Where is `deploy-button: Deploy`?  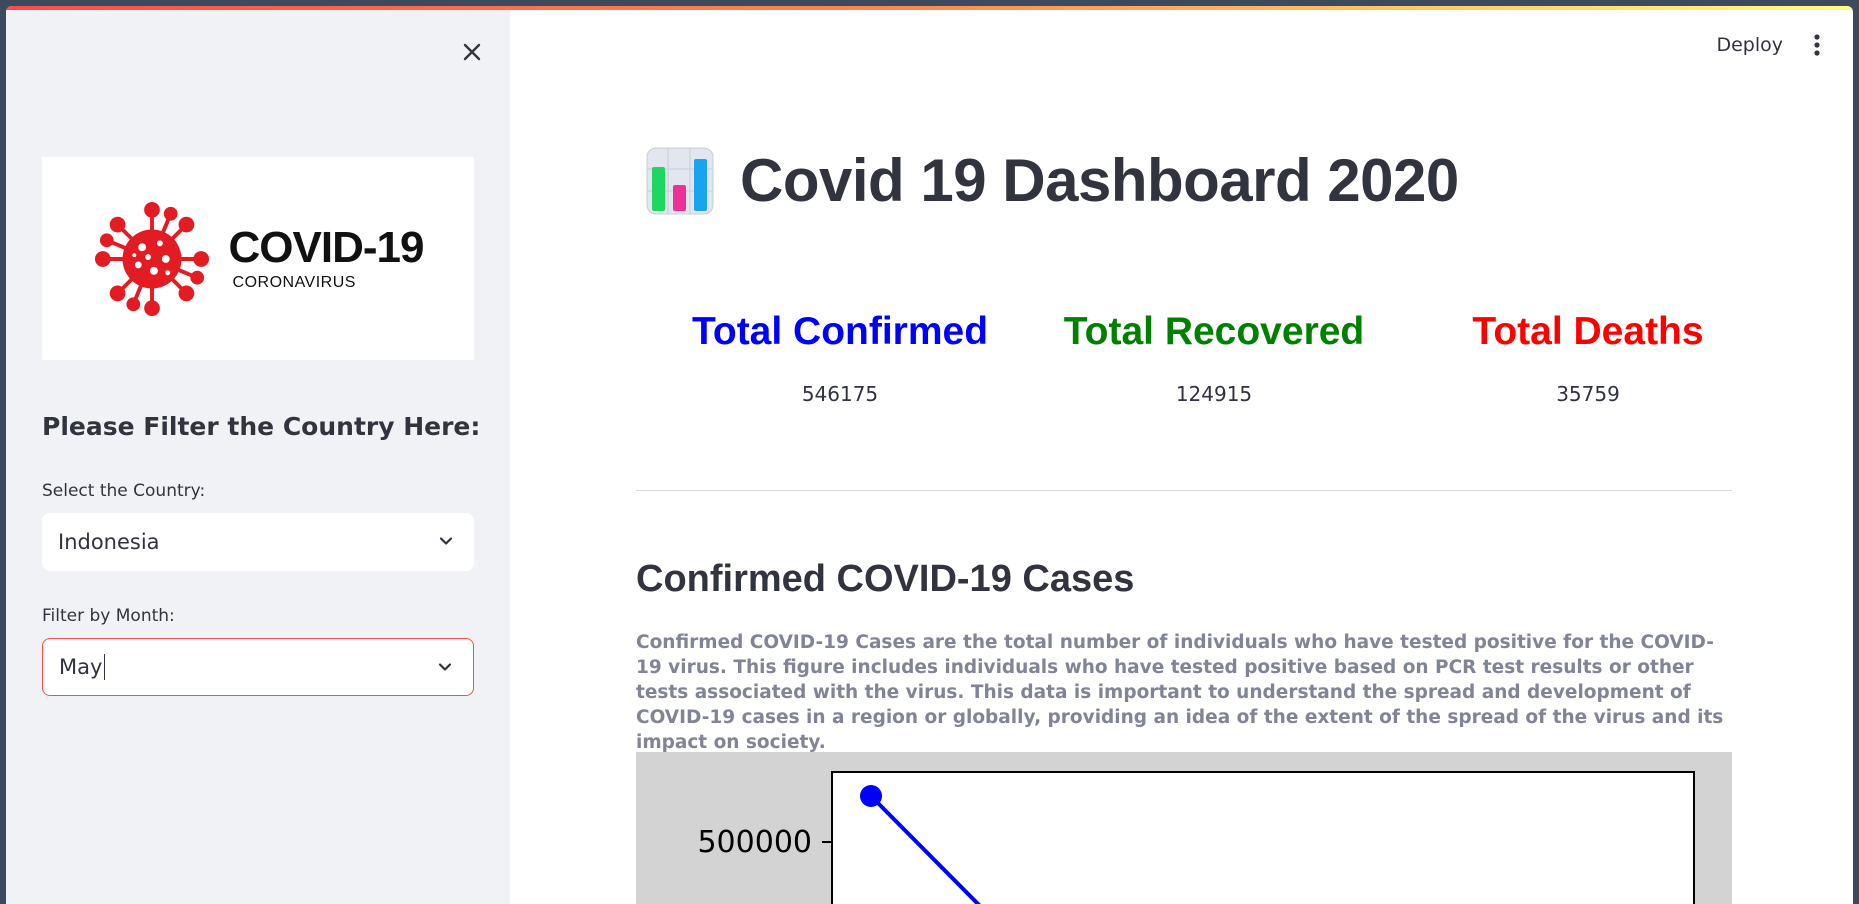 deploy-button: Deploy is located at coordinates (1749, 45).